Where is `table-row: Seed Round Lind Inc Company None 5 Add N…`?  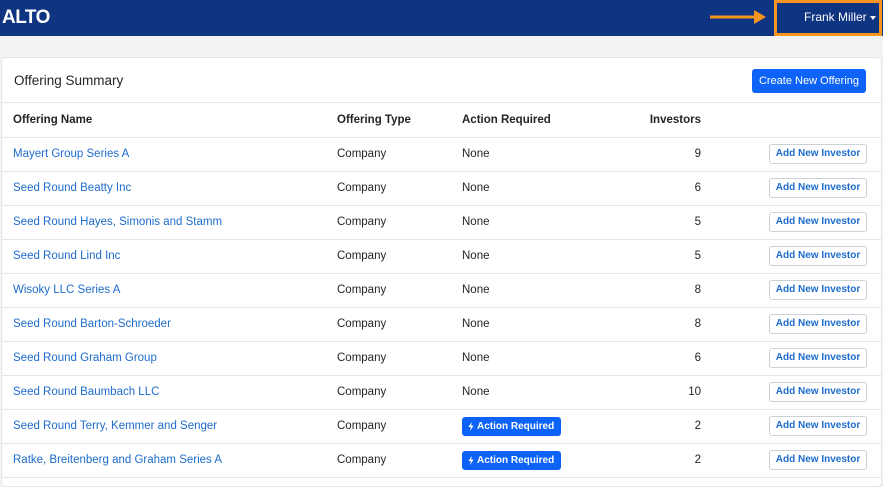 table-row: Seed Round Lind Inc Company None 5 Add N… is located at coordinates (441, 256).